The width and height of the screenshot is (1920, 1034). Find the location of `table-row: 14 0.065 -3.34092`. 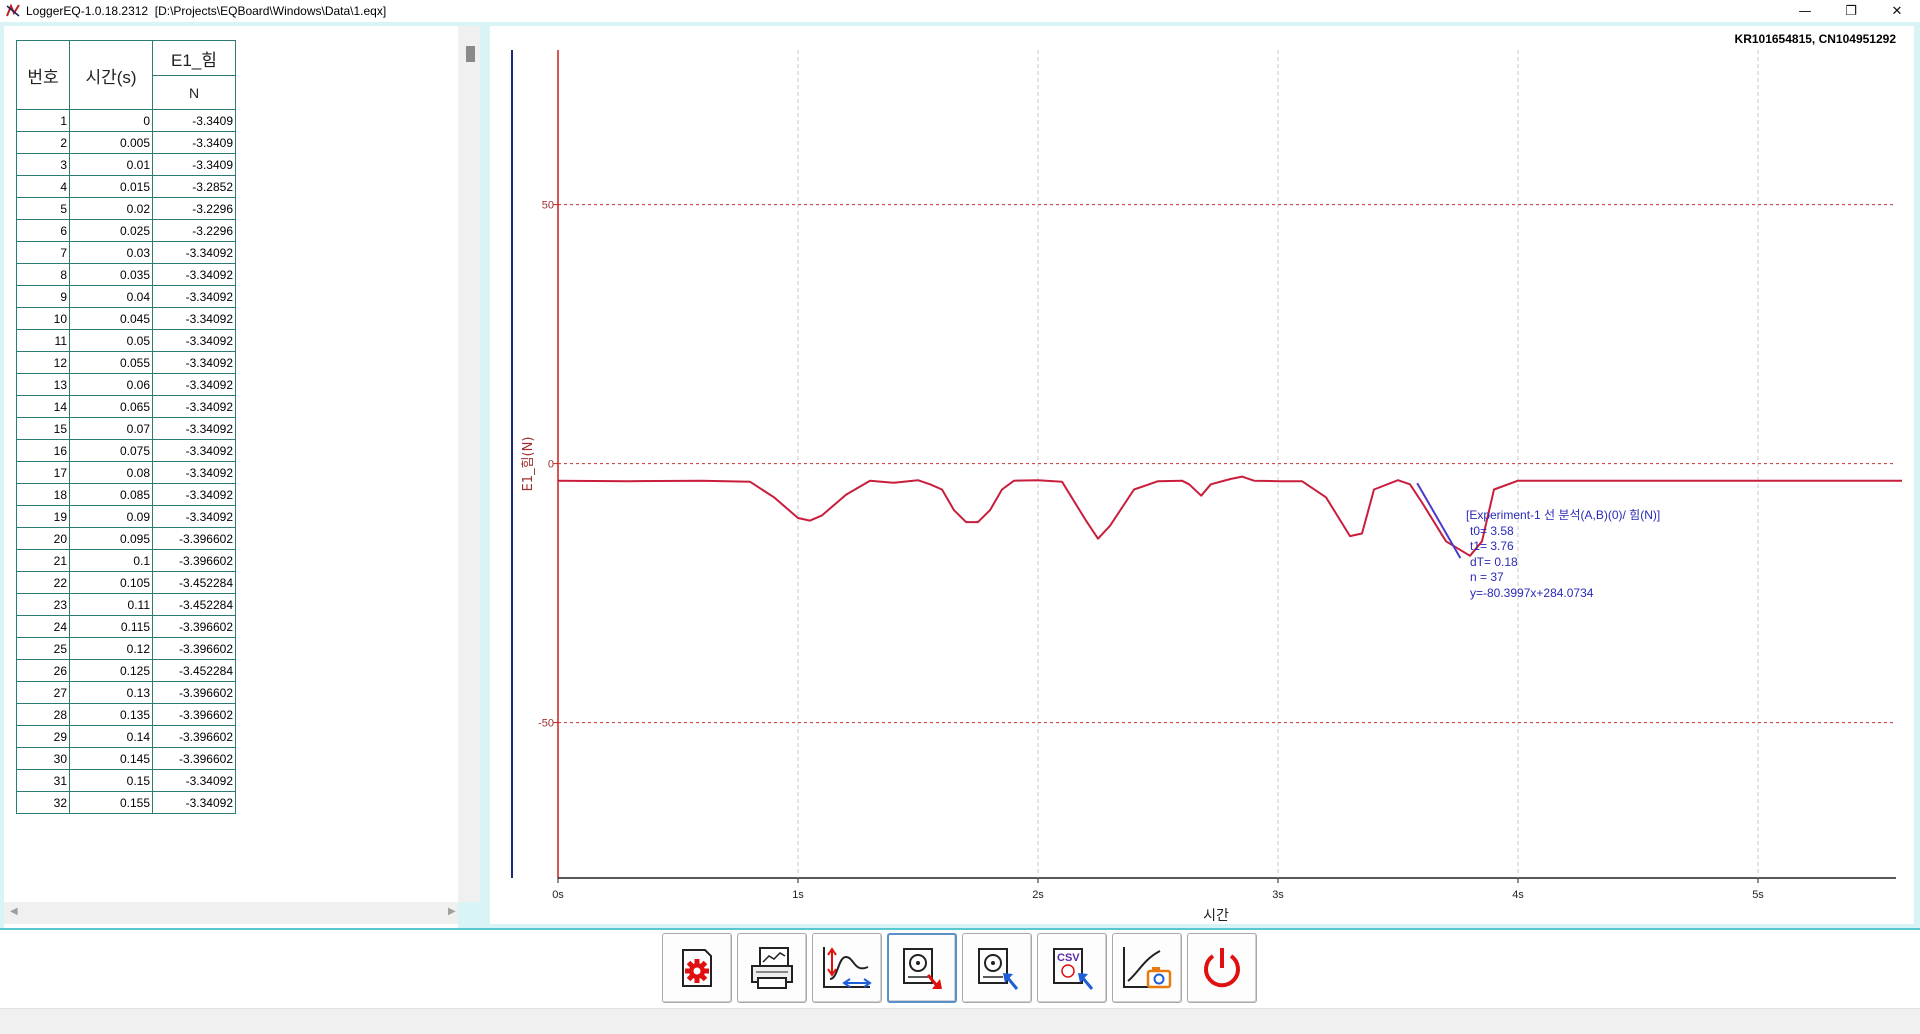

table-row: 14 0.065 -3.34092 is located at coordinates (126, 406).